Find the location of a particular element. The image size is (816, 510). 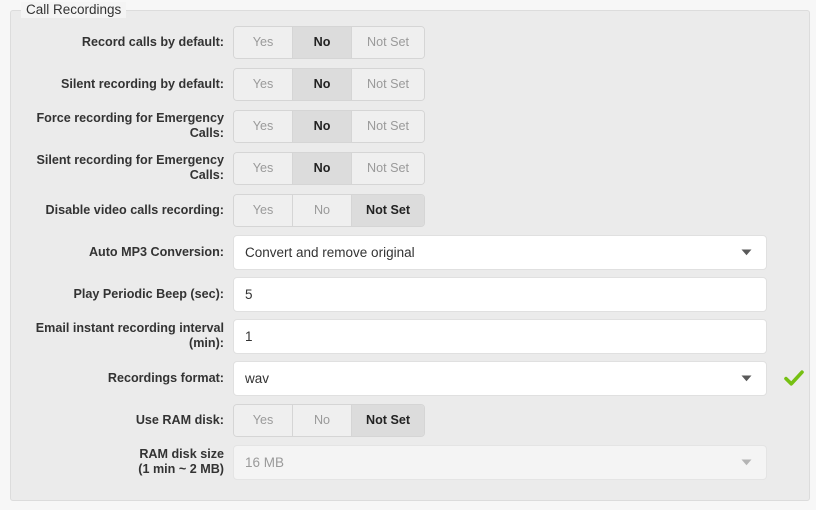

select-value: Convert and remove original is located at coordinates (330, 252).